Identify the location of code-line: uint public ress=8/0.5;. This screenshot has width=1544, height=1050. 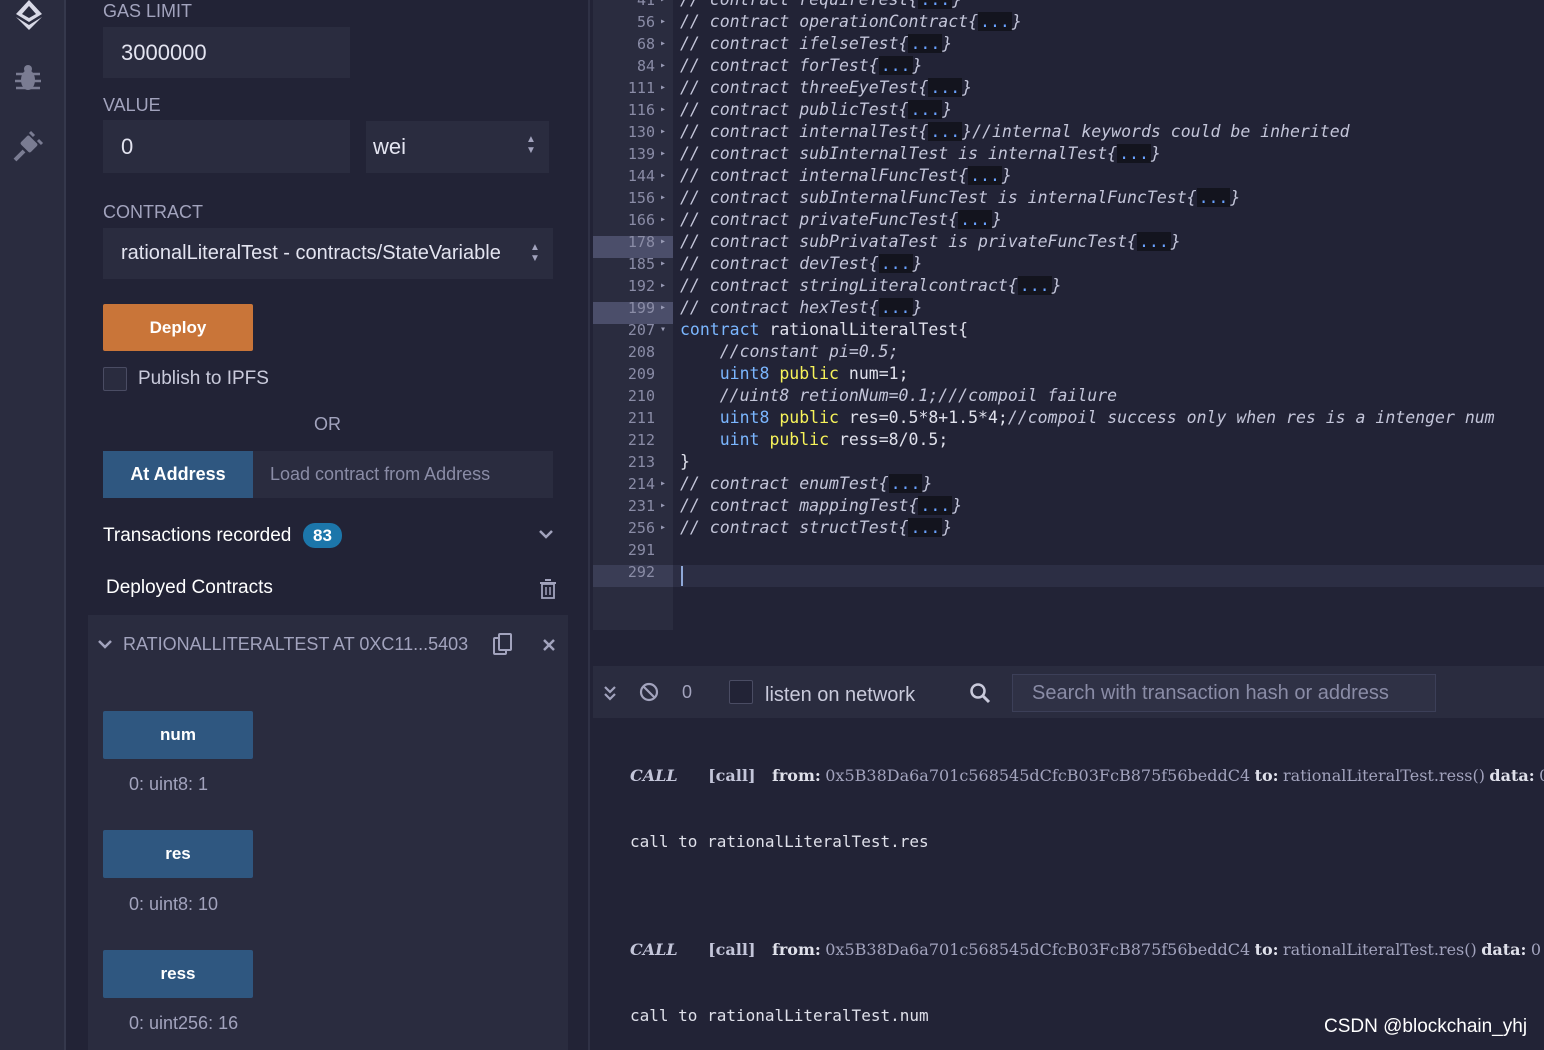
(834, 439).